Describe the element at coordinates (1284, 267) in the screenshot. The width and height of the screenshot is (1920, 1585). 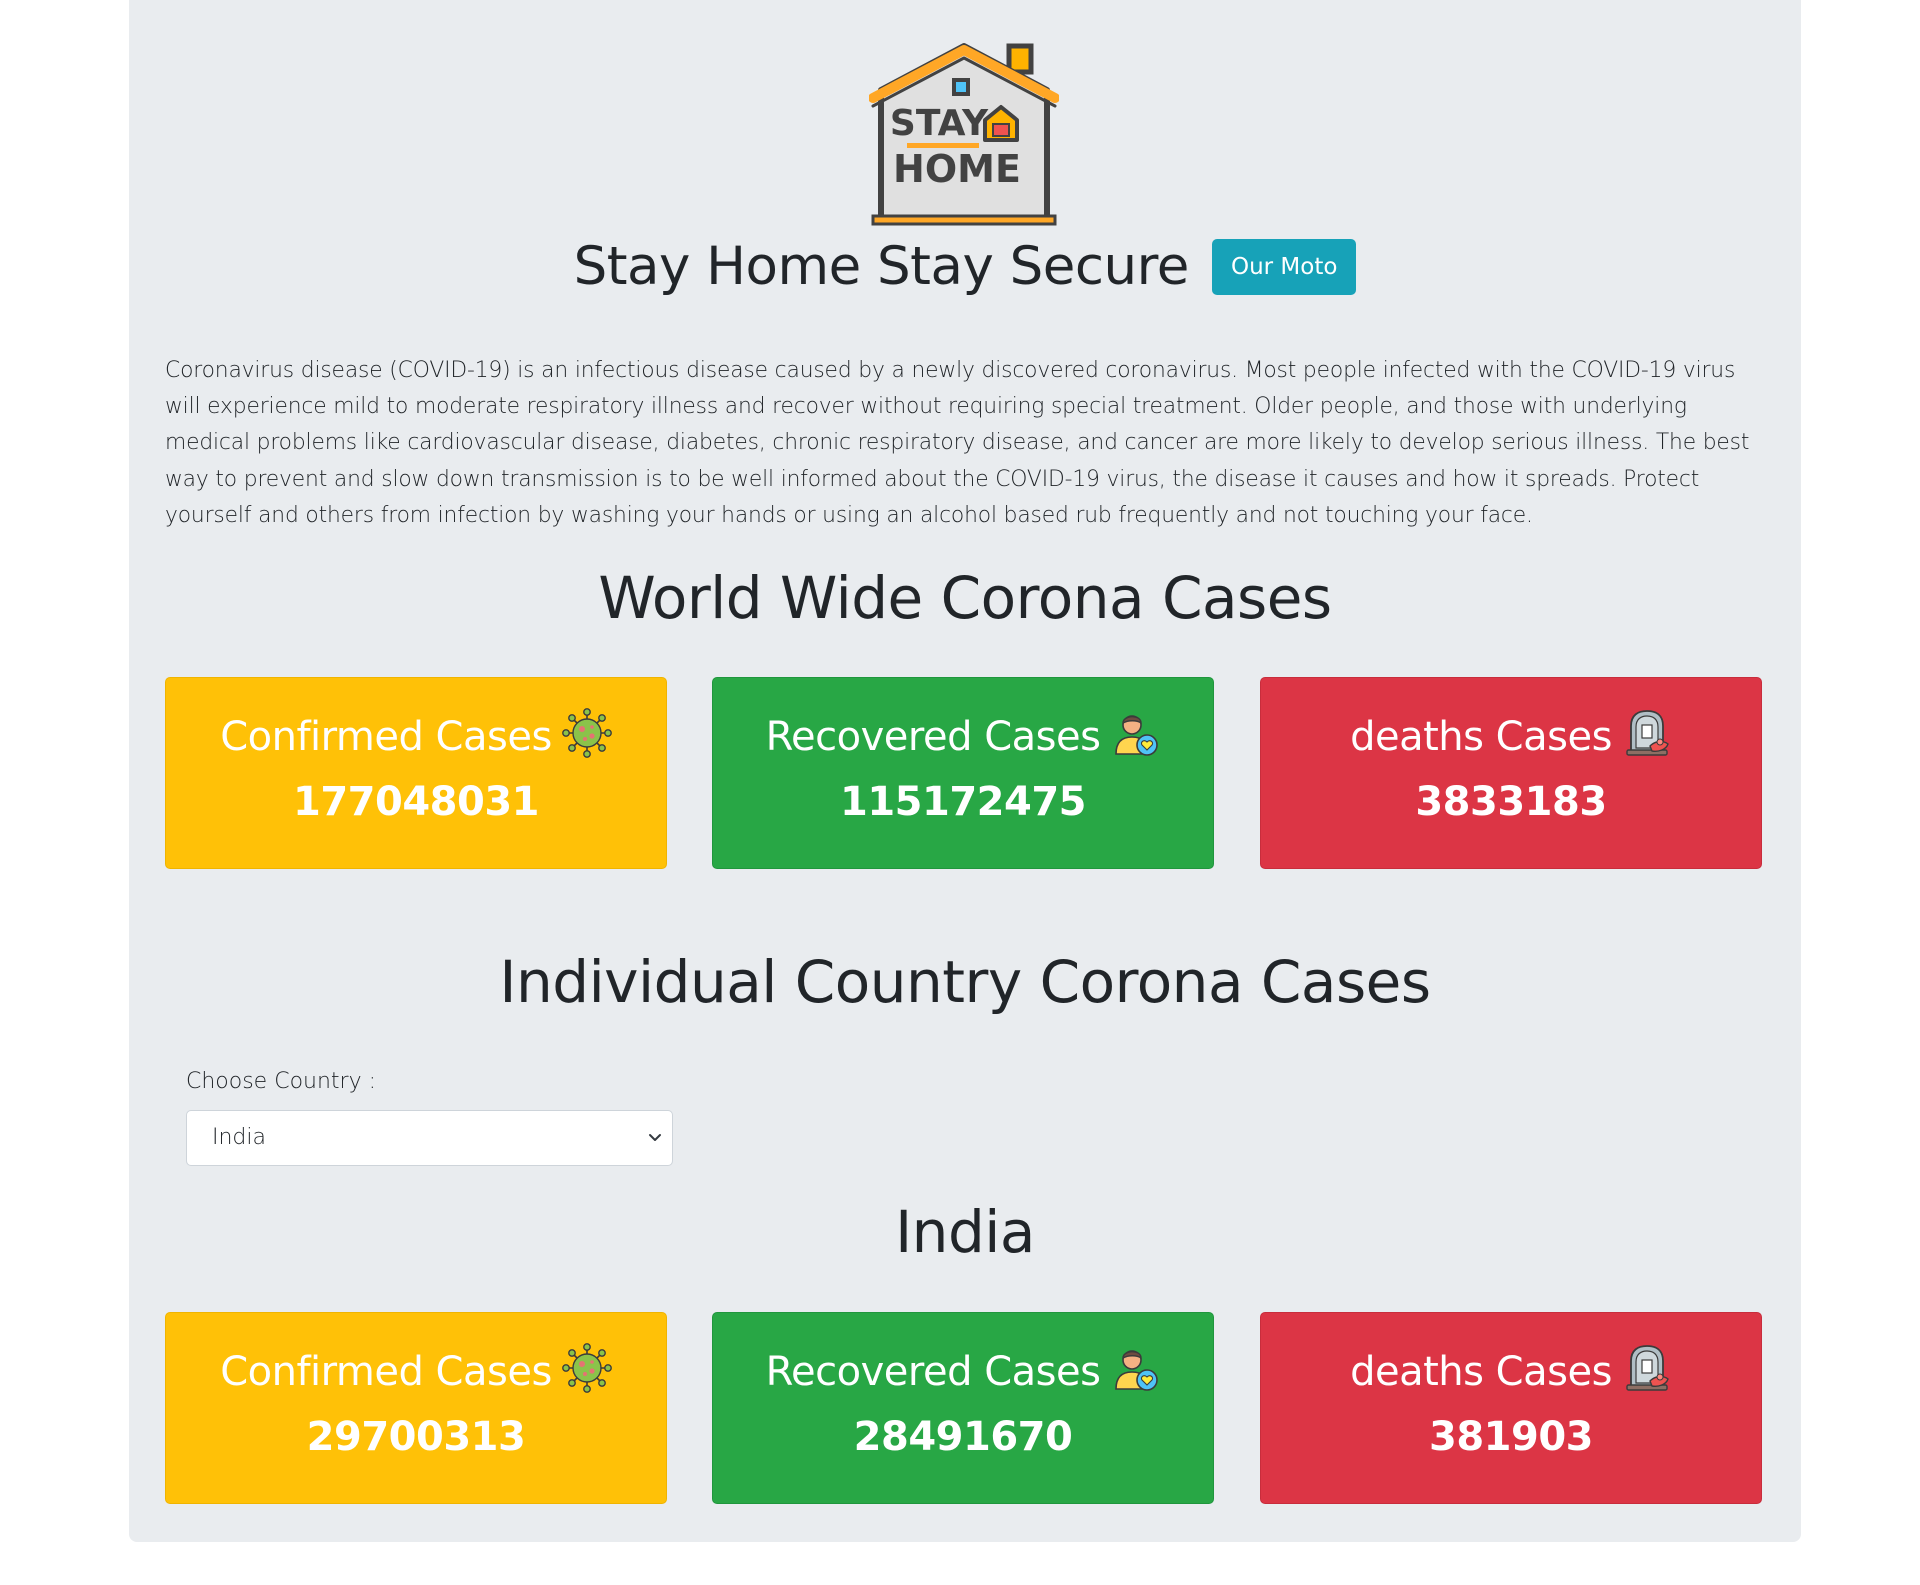
I see `our-moto-button: Our Moto` at that location.